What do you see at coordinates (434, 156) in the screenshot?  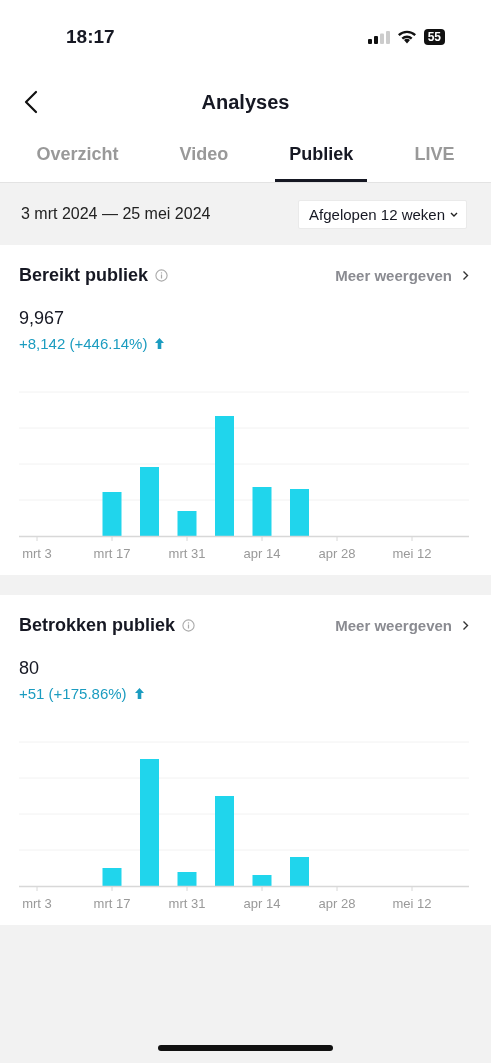 I see `tab: LIVE` at bounding box center [434, 156].